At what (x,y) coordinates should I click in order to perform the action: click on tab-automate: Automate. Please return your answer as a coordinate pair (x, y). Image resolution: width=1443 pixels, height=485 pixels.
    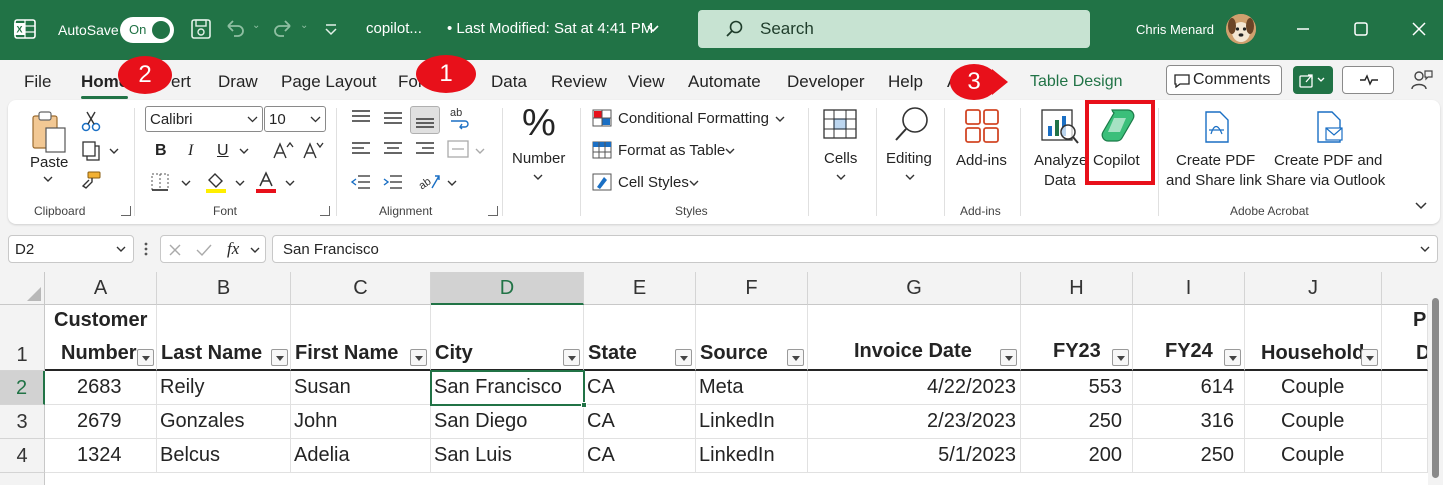
    Looking at the image, I should click on (724, 82).